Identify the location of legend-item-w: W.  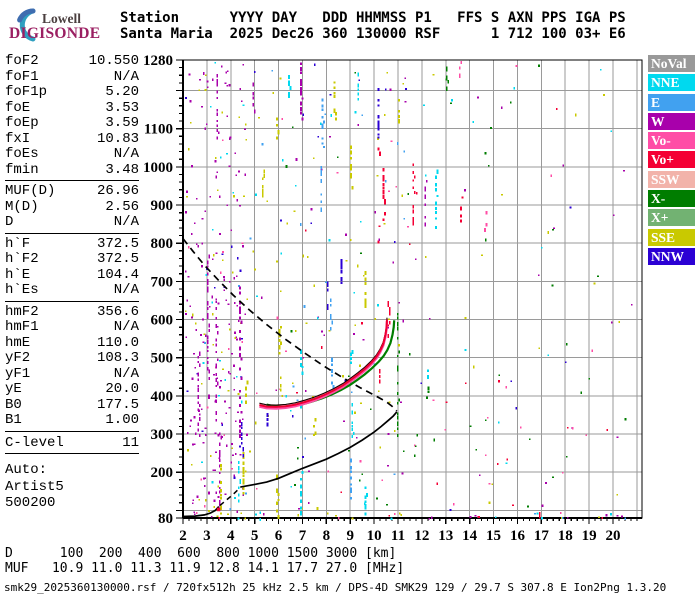
(671, 121).